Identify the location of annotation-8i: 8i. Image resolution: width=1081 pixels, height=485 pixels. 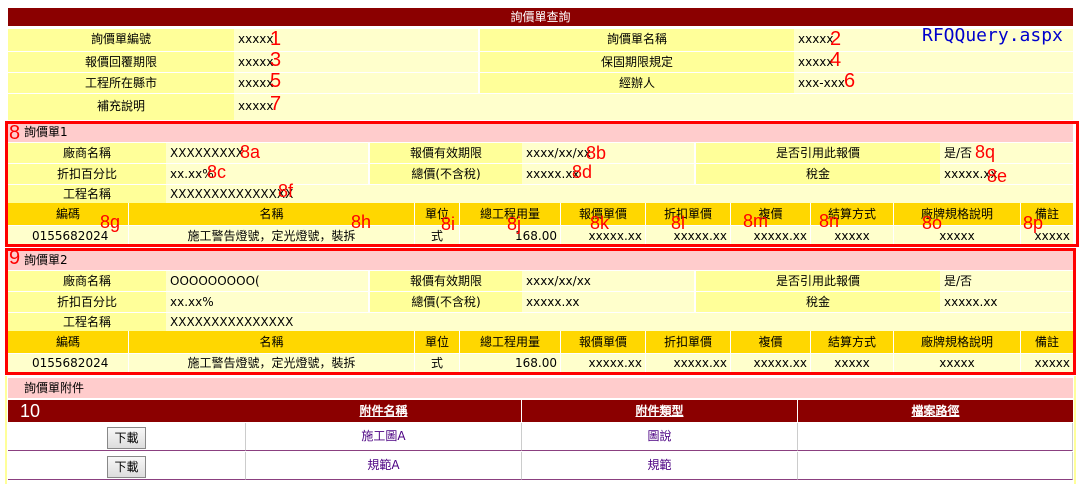
(448, 224).